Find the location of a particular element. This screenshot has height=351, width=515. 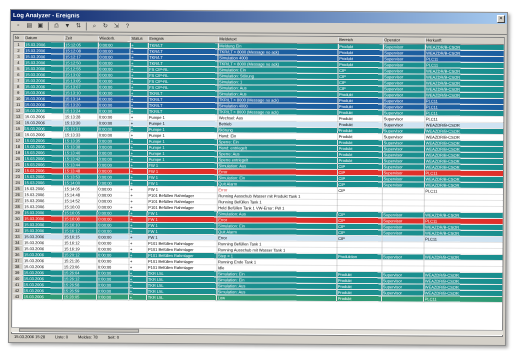

table-cell: Produkt is located at coordinates (359, 298).